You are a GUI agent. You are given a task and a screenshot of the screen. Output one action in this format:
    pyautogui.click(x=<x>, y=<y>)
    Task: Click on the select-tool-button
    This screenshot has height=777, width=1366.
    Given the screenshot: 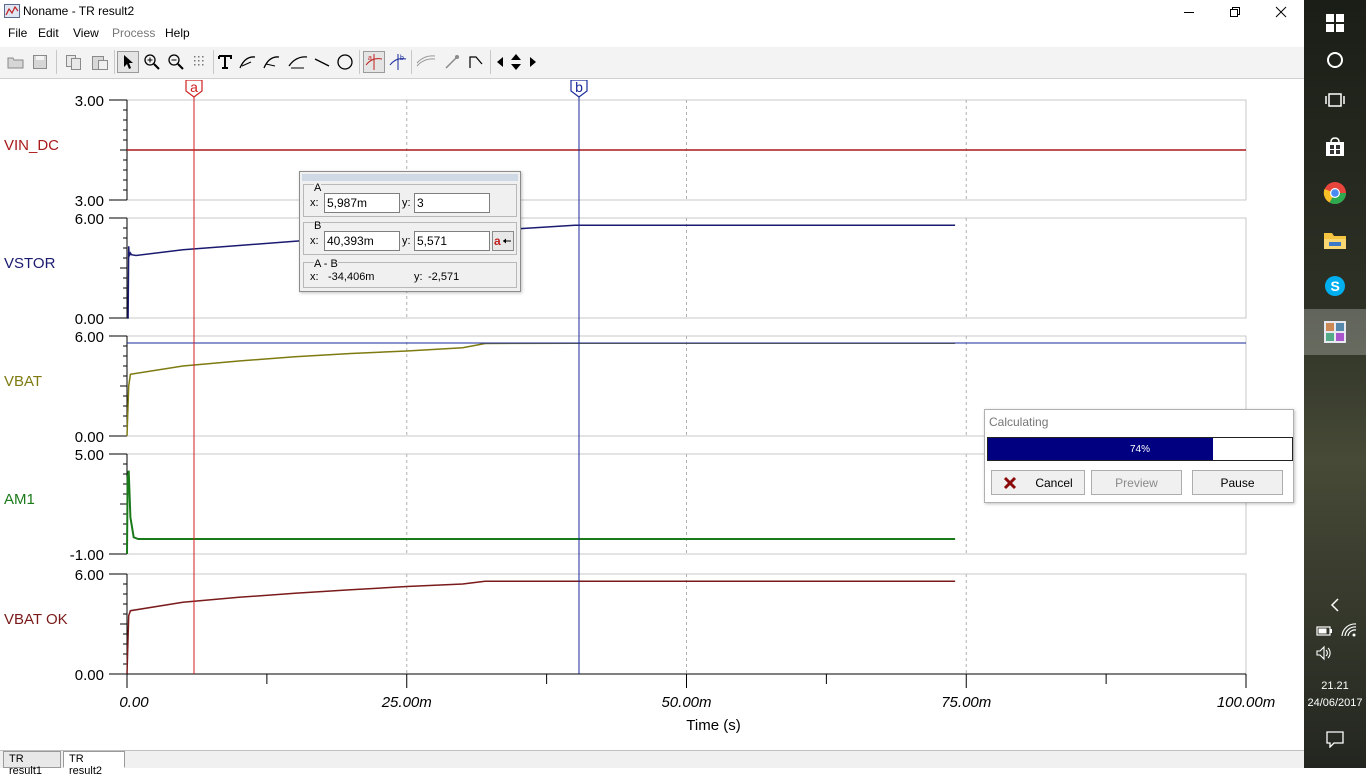 What is the action you would take?
    pyautogui.click(x=128, y=62)
    